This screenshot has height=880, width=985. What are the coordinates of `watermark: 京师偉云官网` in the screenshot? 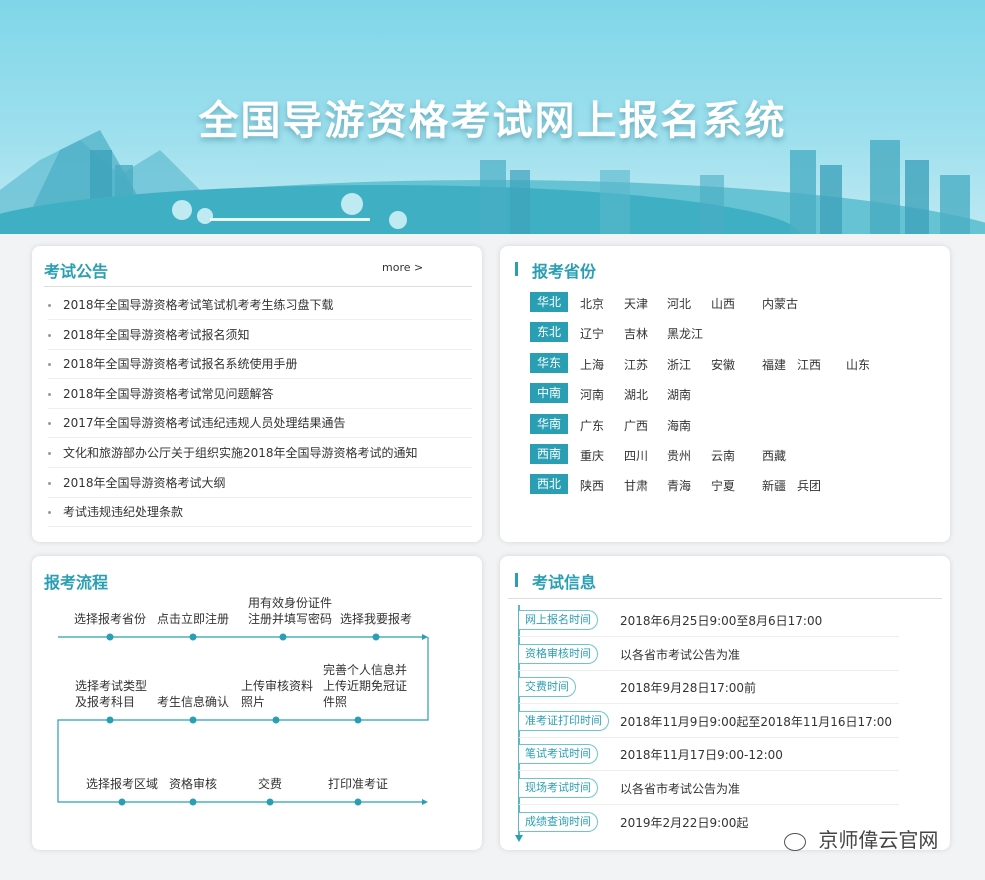 It's located at (861, 838).